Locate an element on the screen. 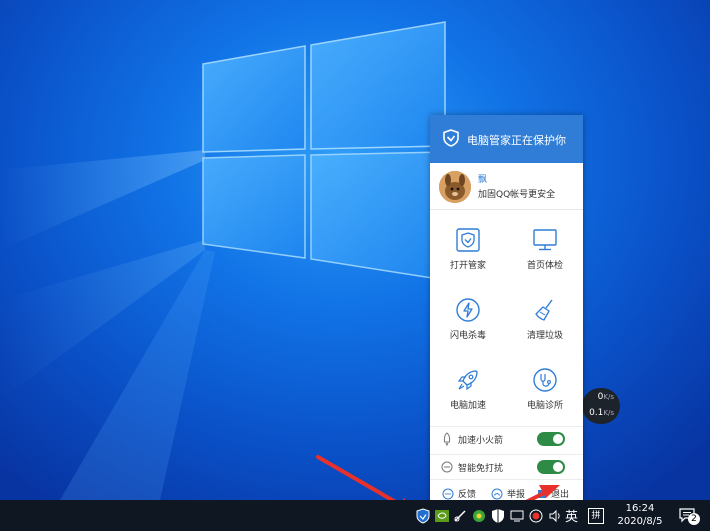  clean-junk-label: 清理垃圾 is located at coordinates (544, 336).